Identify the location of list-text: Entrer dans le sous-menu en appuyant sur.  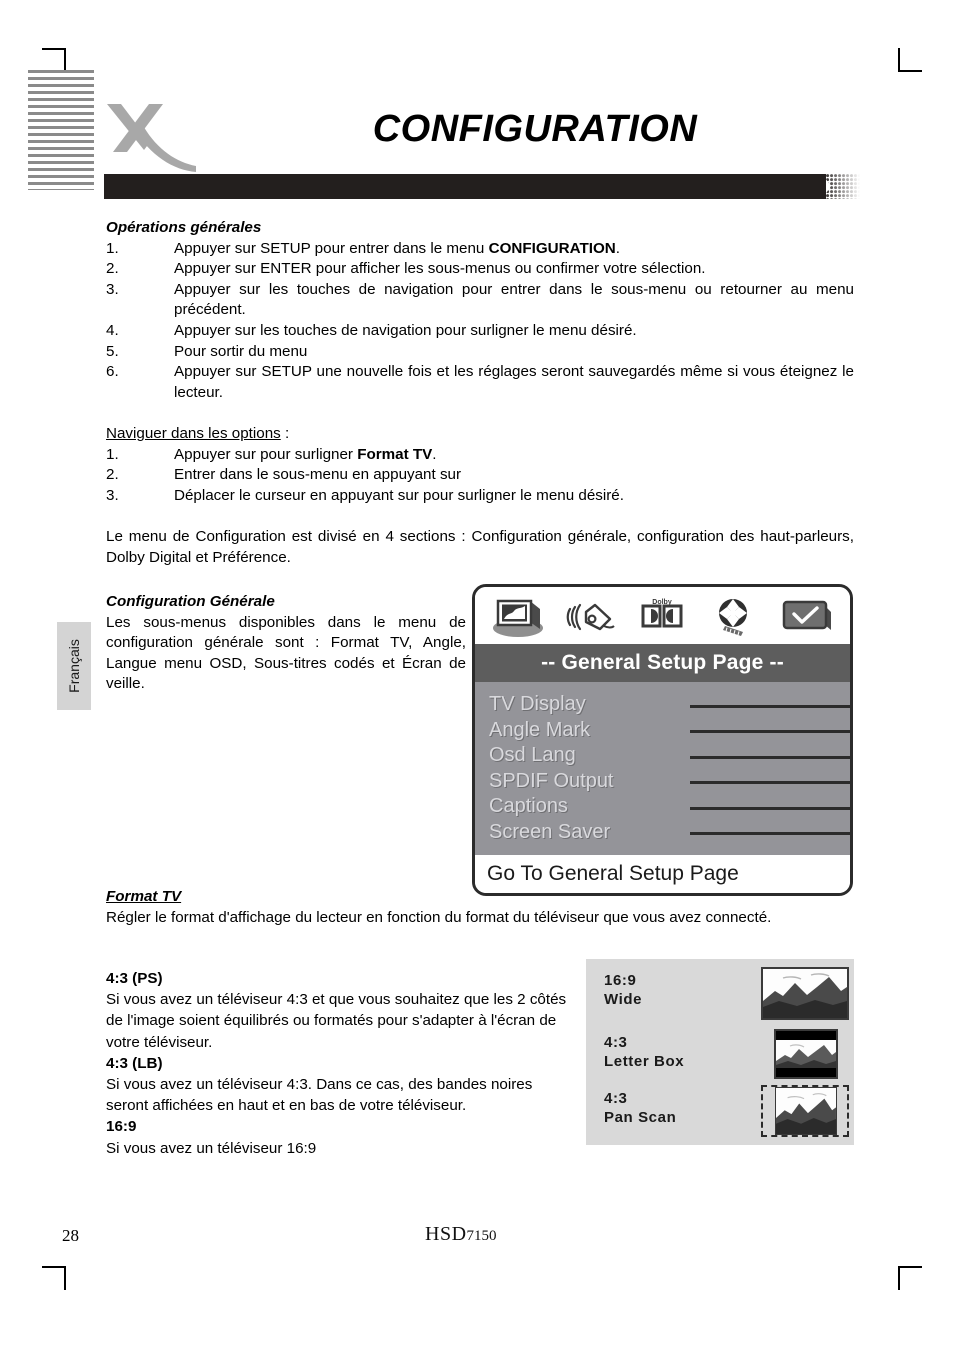
(318, 475).